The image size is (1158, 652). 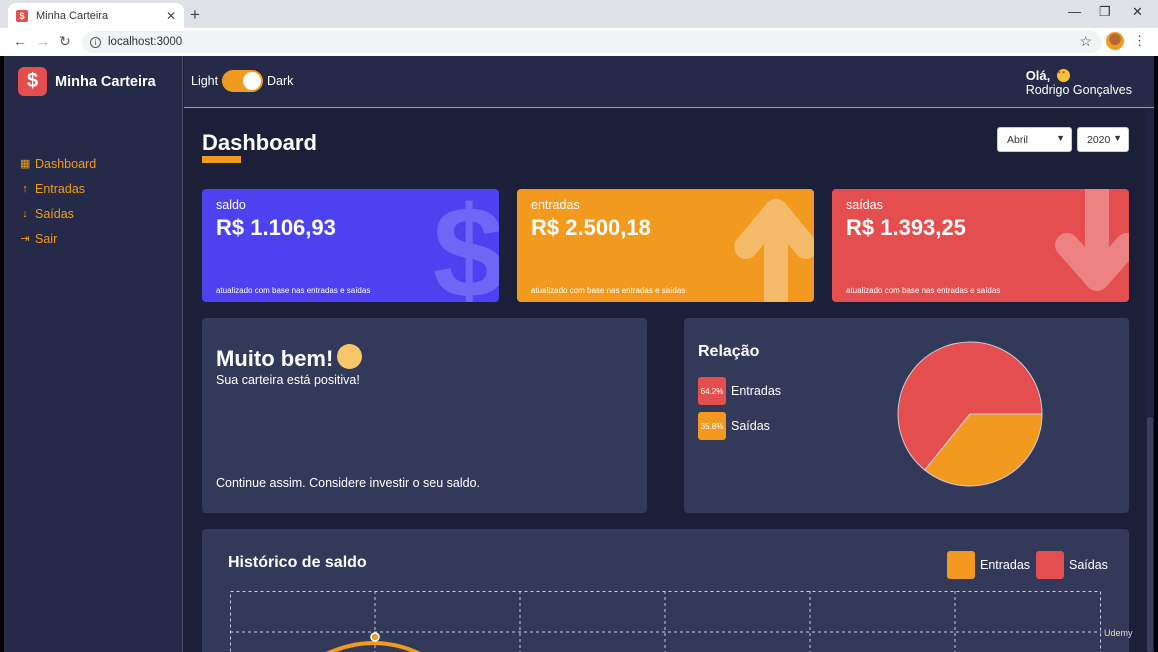 I want to click on app-title: Minha Carteira, so click(x=105, y=82).